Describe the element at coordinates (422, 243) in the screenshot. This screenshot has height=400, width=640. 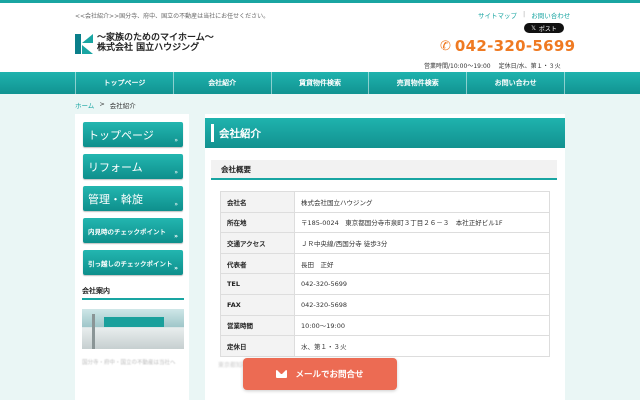
I see `row-value: ＪＲ中央線/西国分寺 徒歩3分` at that location.